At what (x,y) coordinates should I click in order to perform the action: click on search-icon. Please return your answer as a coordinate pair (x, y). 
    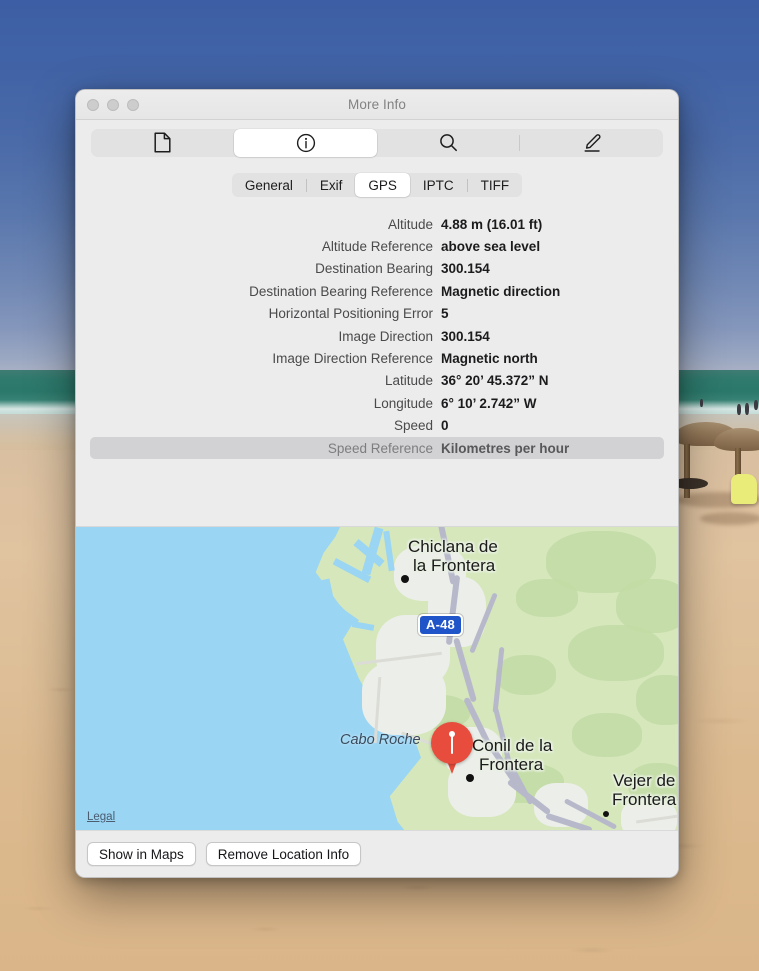
    Looking at the image, I should click on (448, 142).